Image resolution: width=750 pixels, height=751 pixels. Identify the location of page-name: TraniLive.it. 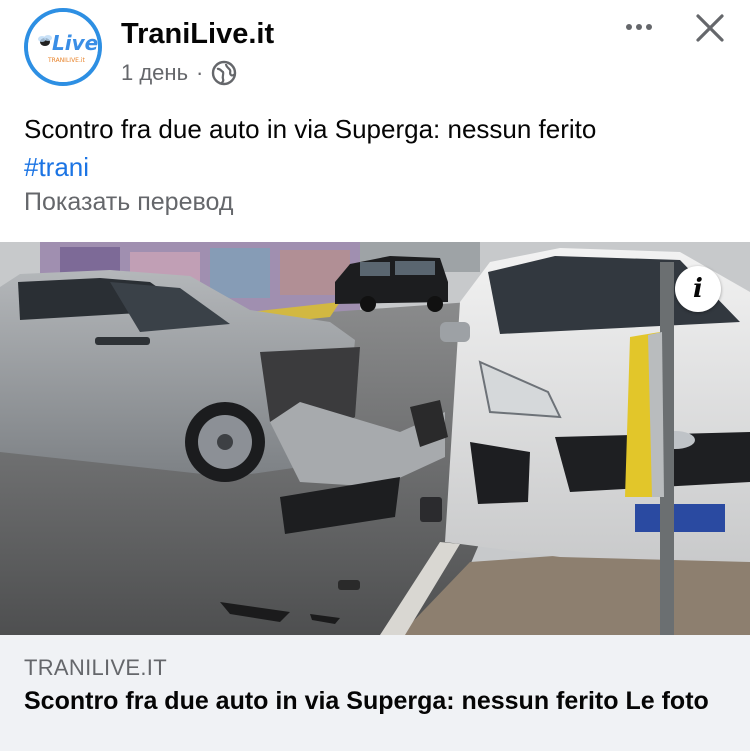
(197, 34).